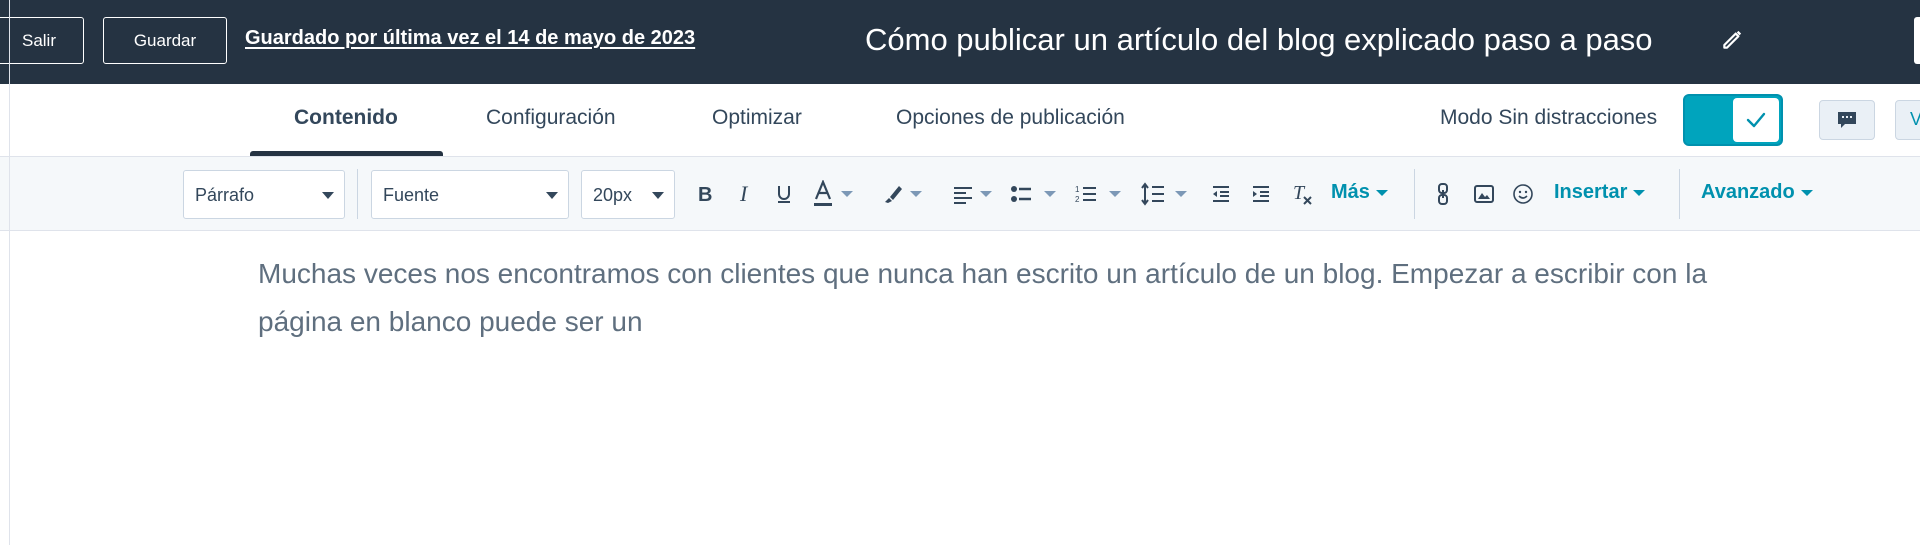  I want to click on font-select: Fuente, so click(470, 194).